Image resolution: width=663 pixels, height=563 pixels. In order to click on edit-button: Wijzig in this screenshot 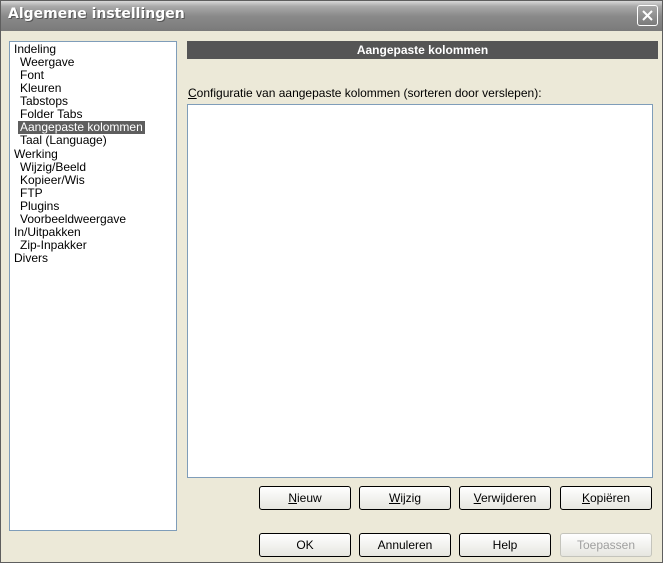, I will do `click(405, 498)`.